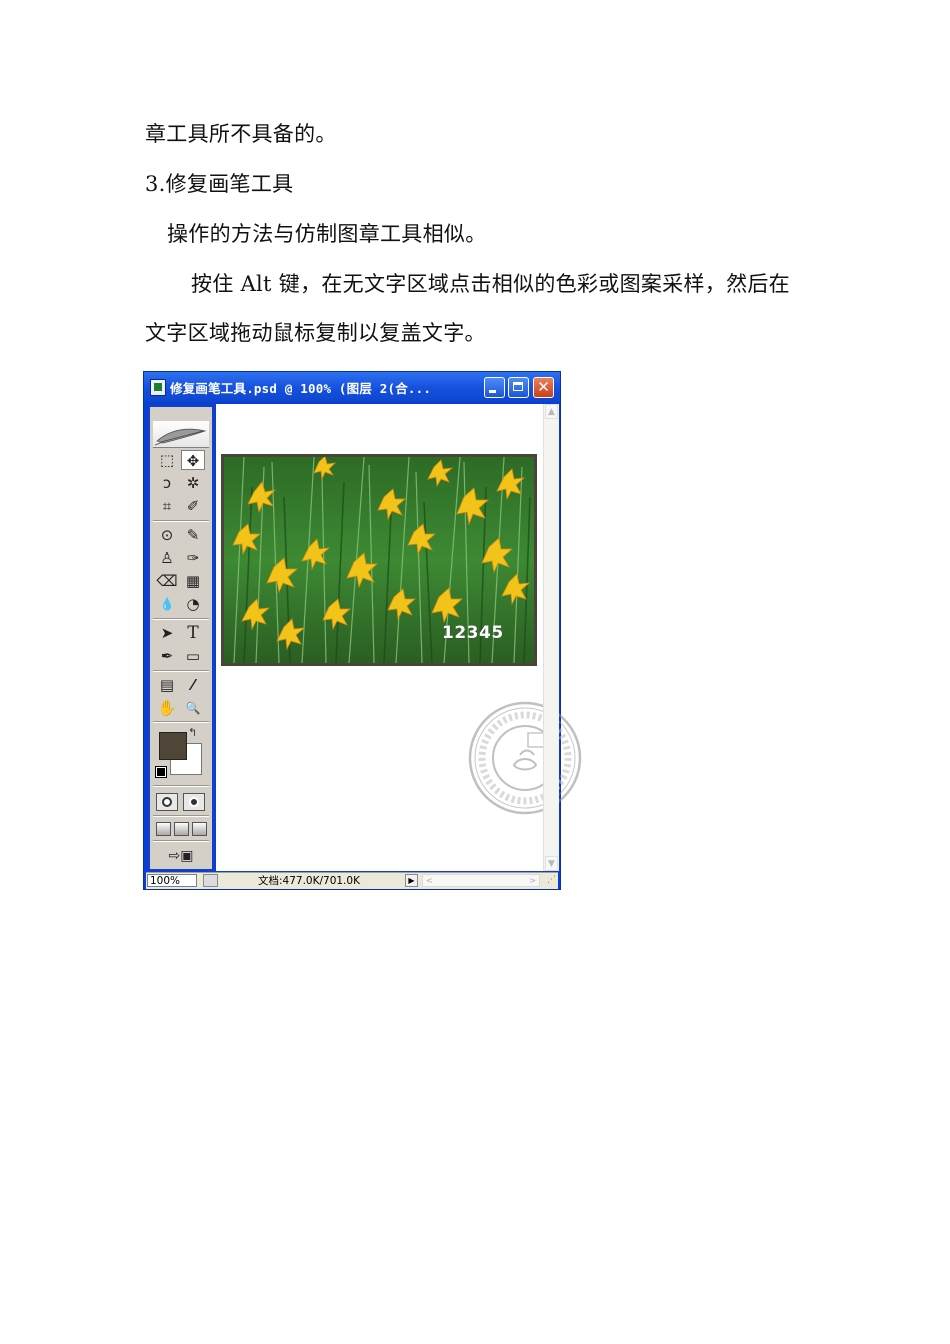  Describe the element at coordinates (210, 880) in the screenshot. I see `status-clock-icon` at that location.